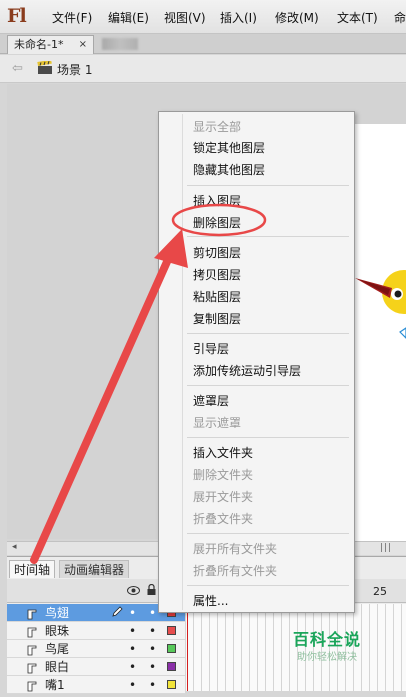 The width and height of the screenshot is (406, 697). I want to click on highlight-ellipse, so click(219, 220).